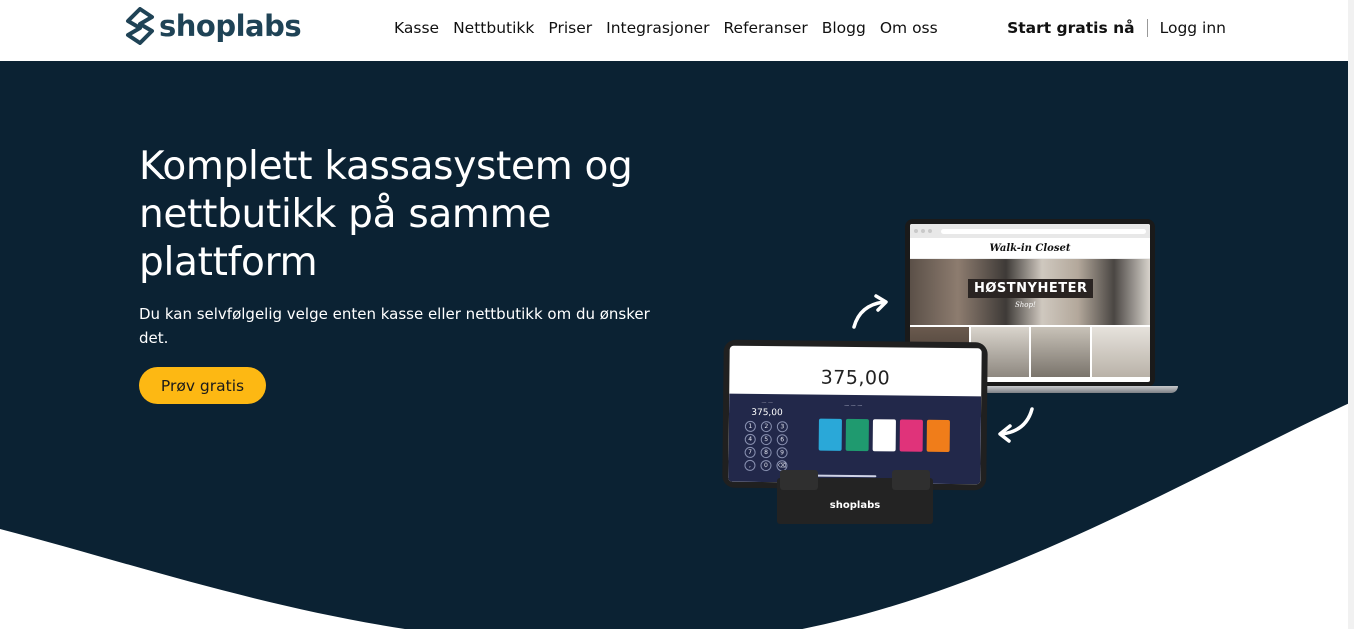  What do you see at coordinates (416, 28) in the screenshot?
I see `nav-kasse: Kasse` at bounding box center [416, 28].